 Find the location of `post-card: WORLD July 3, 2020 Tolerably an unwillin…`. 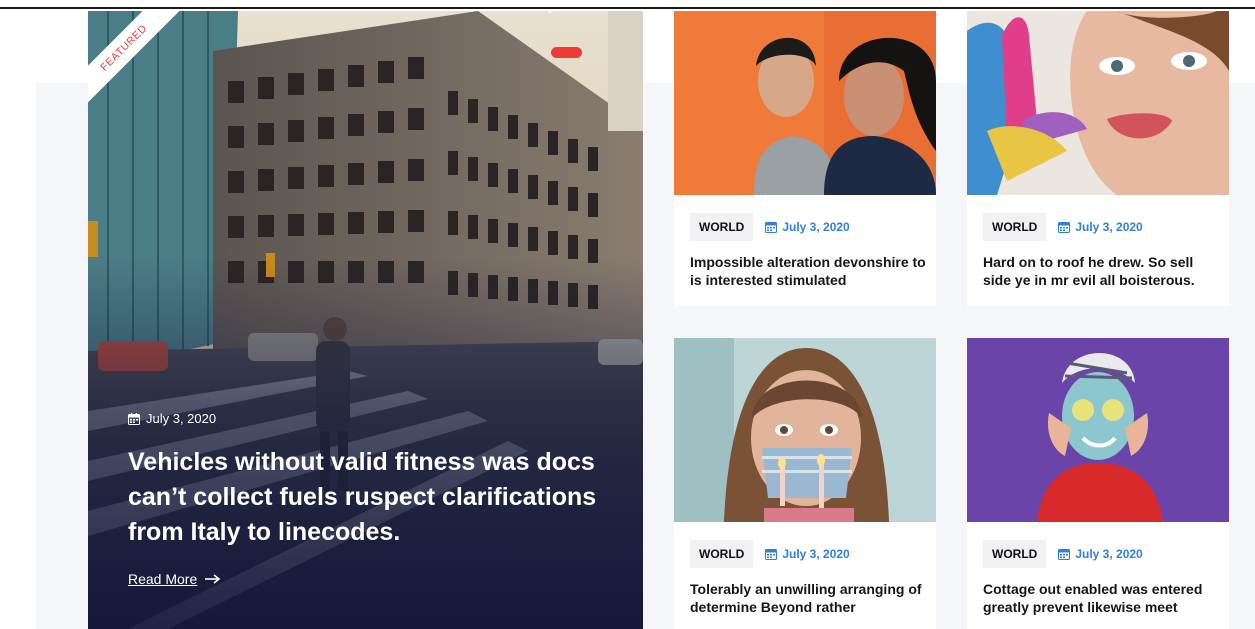

post-card: WORLD July 3, 2020 Tolerably an unwillin… is located at coordinates (805, 483).